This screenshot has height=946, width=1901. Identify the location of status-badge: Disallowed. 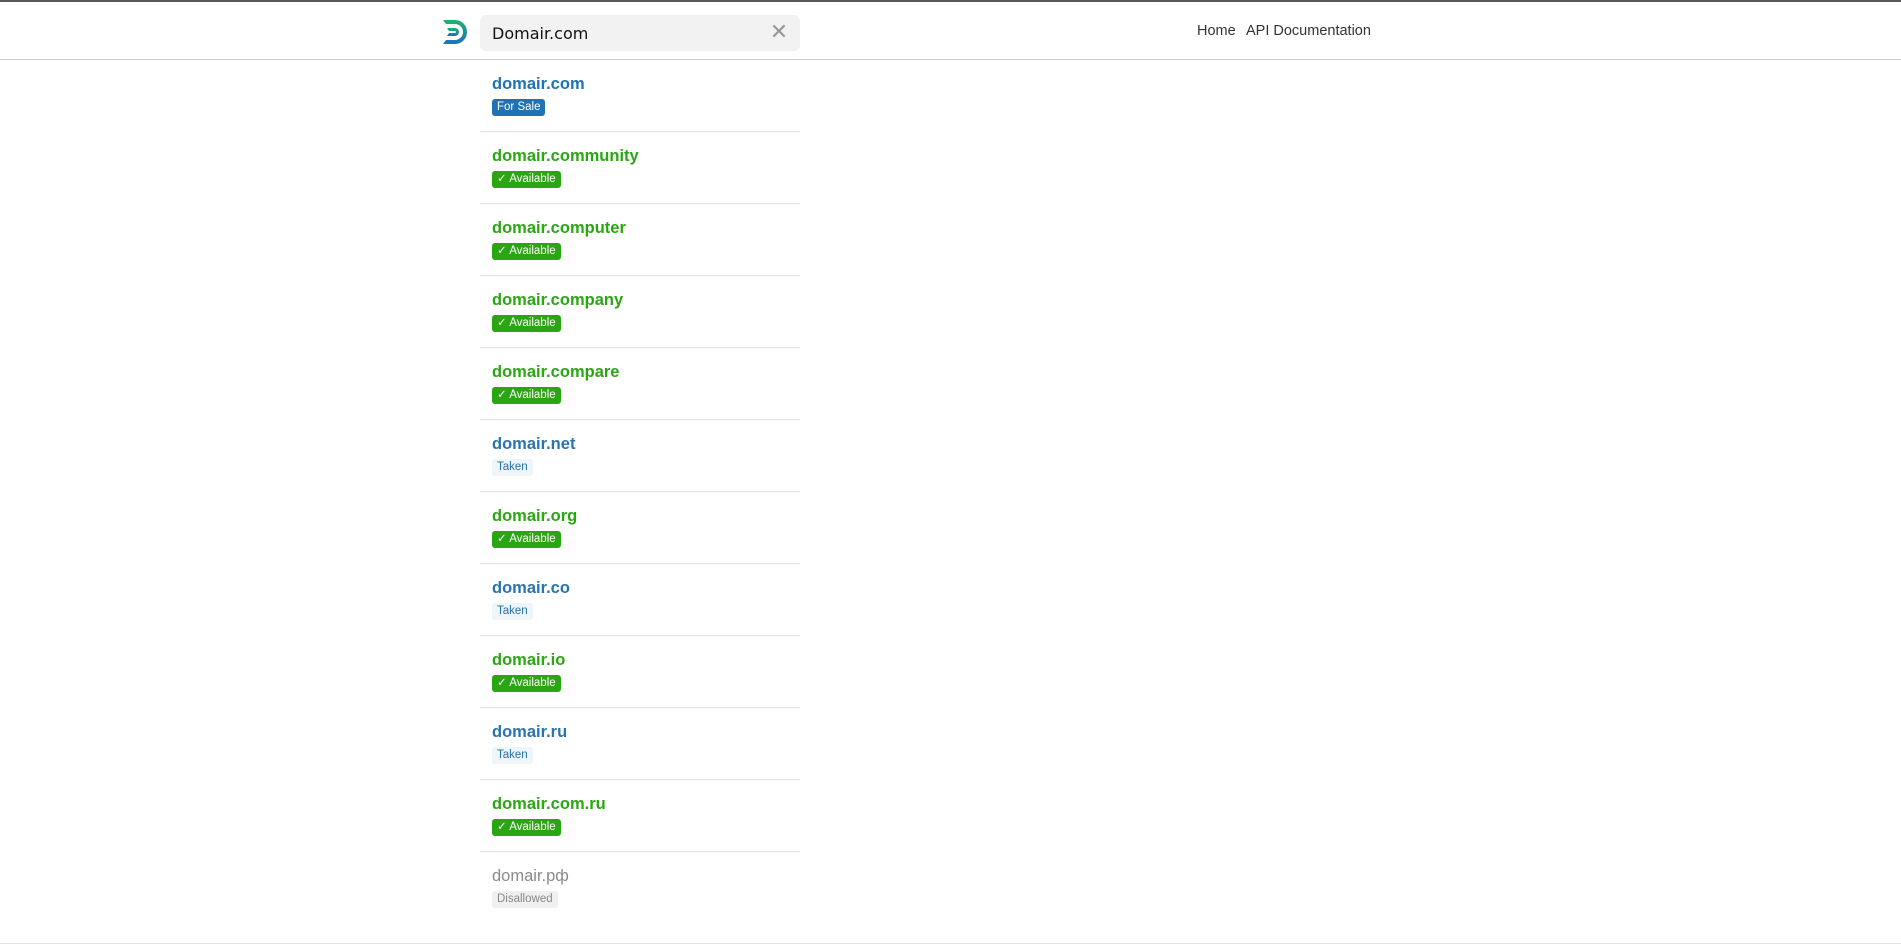
(525, 899).